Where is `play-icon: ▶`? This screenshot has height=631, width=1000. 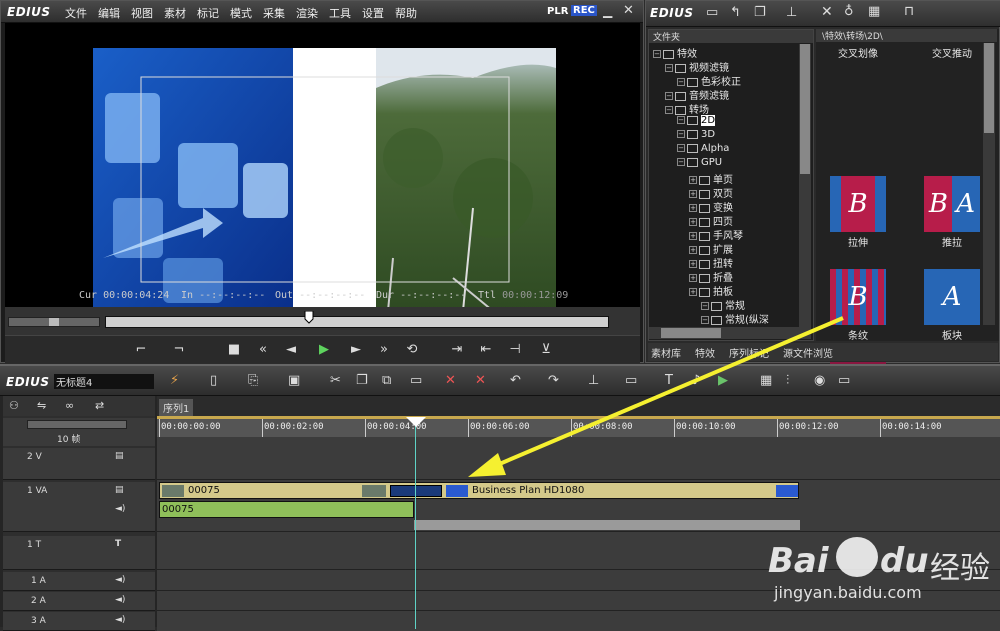 play-icon: ▶ is located at coordinates (324, 350).